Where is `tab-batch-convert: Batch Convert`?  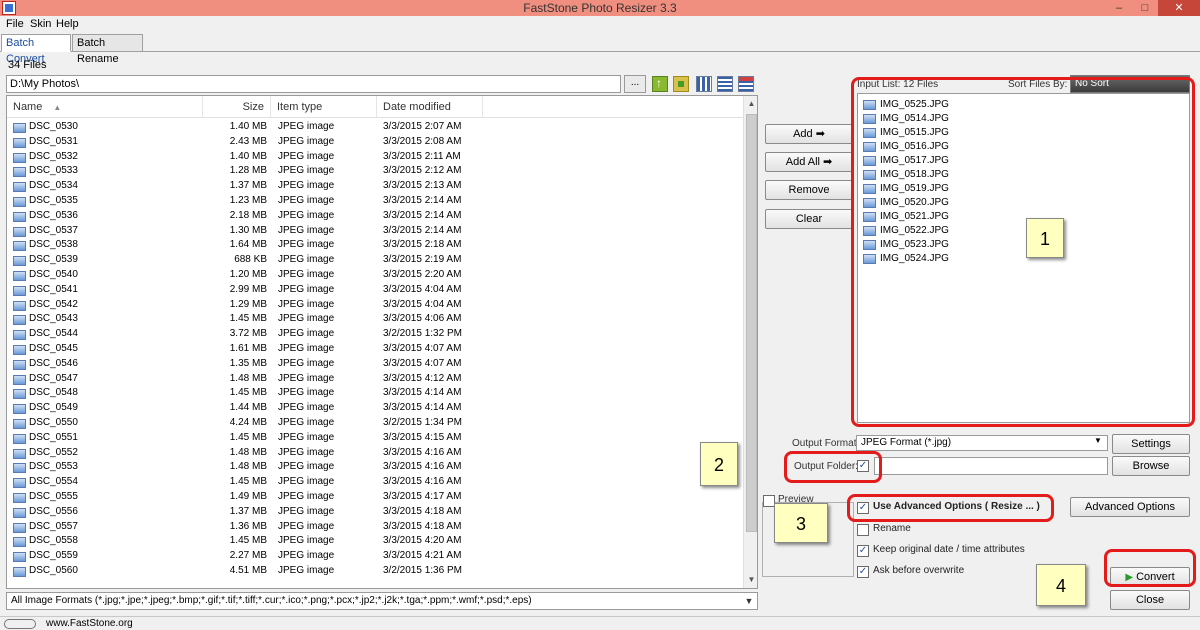
tab-batch-convert: Batch Convert is located at coordinates (36, 49).